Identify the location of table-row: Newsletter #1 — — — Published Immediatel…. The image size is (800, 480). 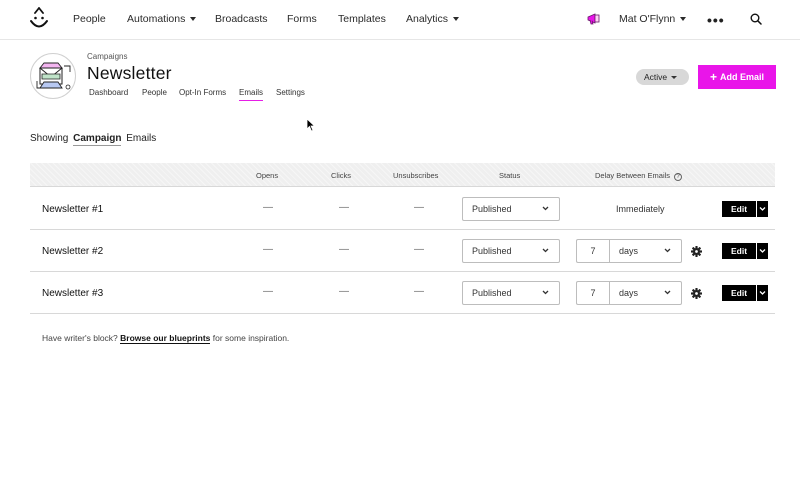
(402, 209).